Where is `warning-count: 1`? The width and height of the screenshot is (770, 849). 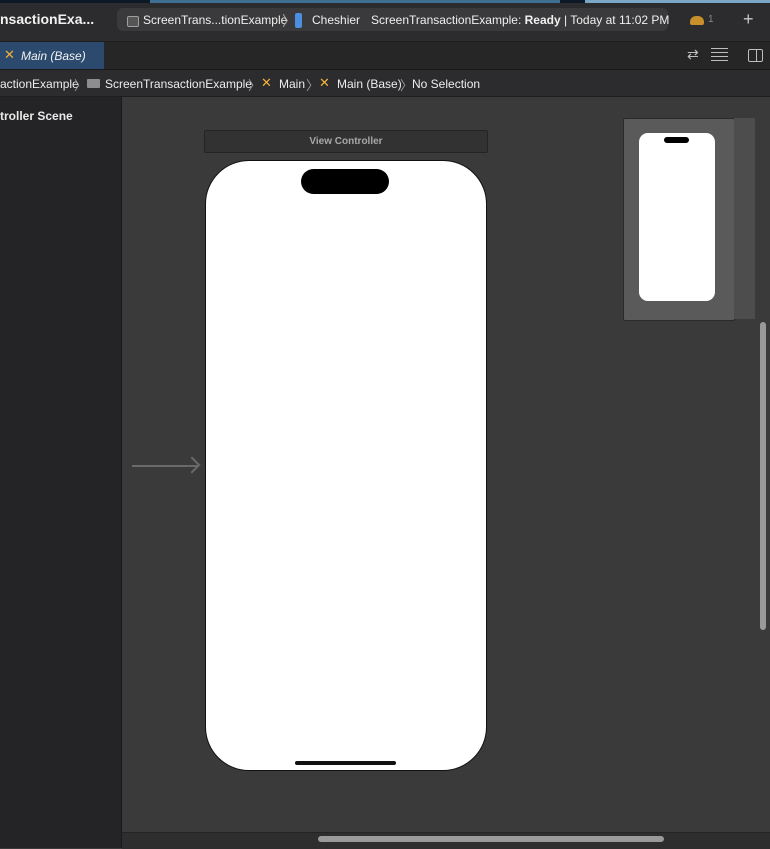 warning-count: 1 is located at coordinates (711, 19).